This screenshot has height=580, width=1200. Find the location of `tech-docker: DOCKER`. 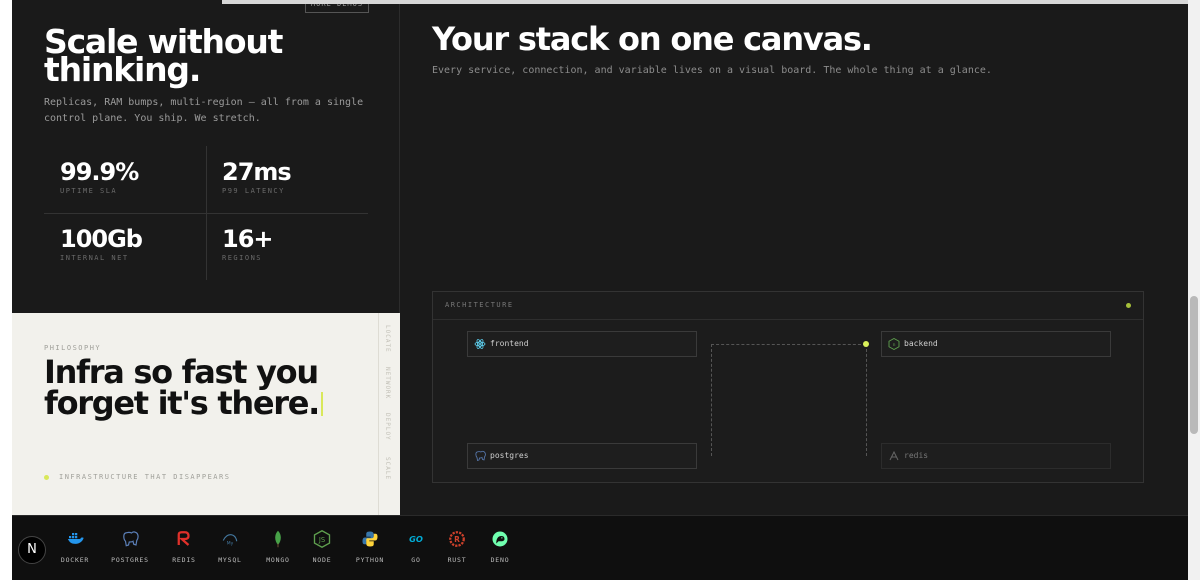

tech-docker: DOCKER is located at coordinates (75, 552).